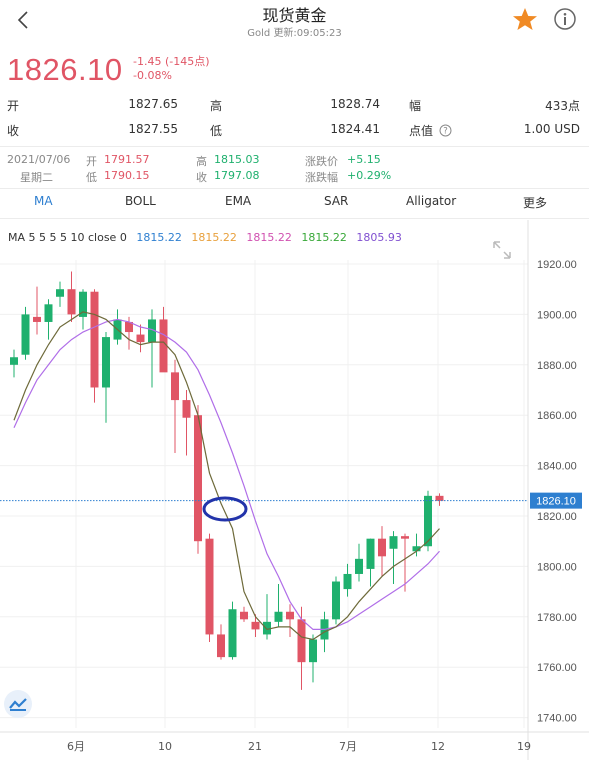  Describe the element at coordinates (65, 69) in the screenshot. I see `current-price: 1826.10` at that location.